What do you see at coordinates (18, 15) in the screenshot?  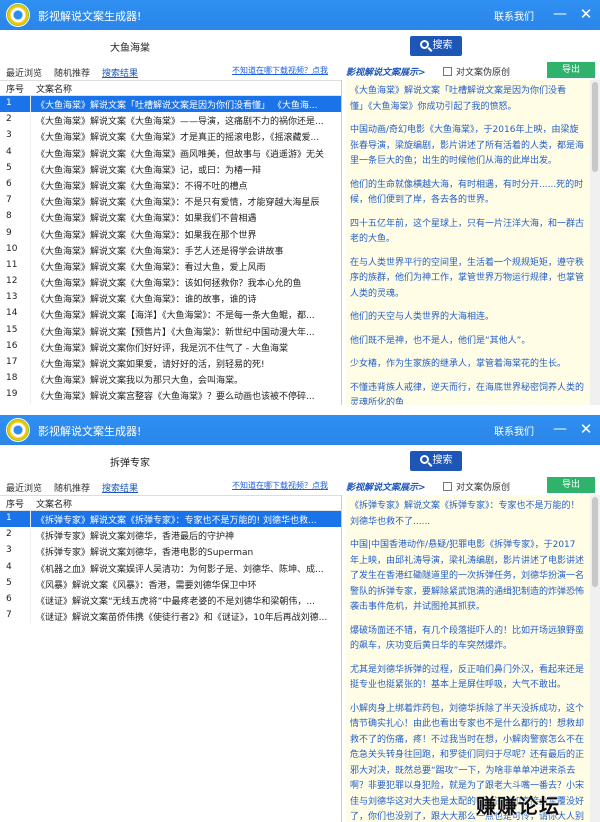 I see `app-logo-icon` at bounding box center [18, 15].